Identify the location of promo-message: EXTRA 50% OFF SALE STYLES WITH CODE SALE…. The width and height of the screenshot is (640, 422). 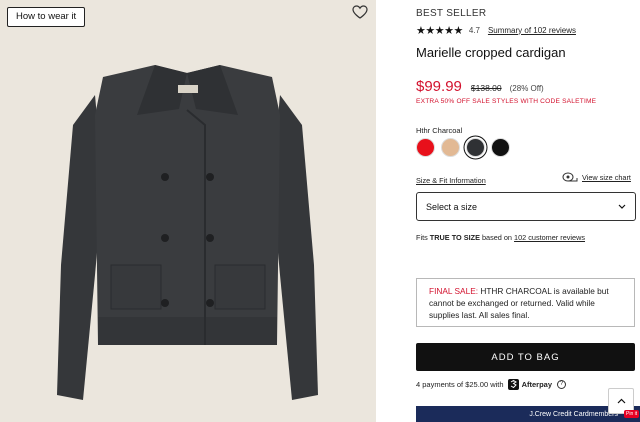
(506, 101).